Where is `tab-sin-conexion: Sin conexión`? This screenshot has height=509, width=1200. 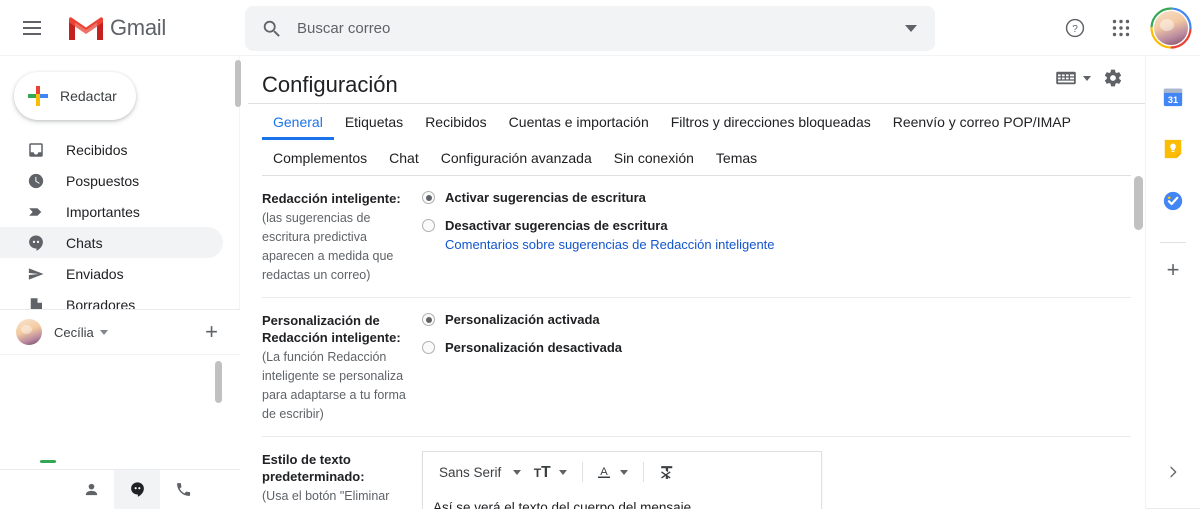 tab-sin-conexion: Sin conexión is located at coordinates (654, 158).